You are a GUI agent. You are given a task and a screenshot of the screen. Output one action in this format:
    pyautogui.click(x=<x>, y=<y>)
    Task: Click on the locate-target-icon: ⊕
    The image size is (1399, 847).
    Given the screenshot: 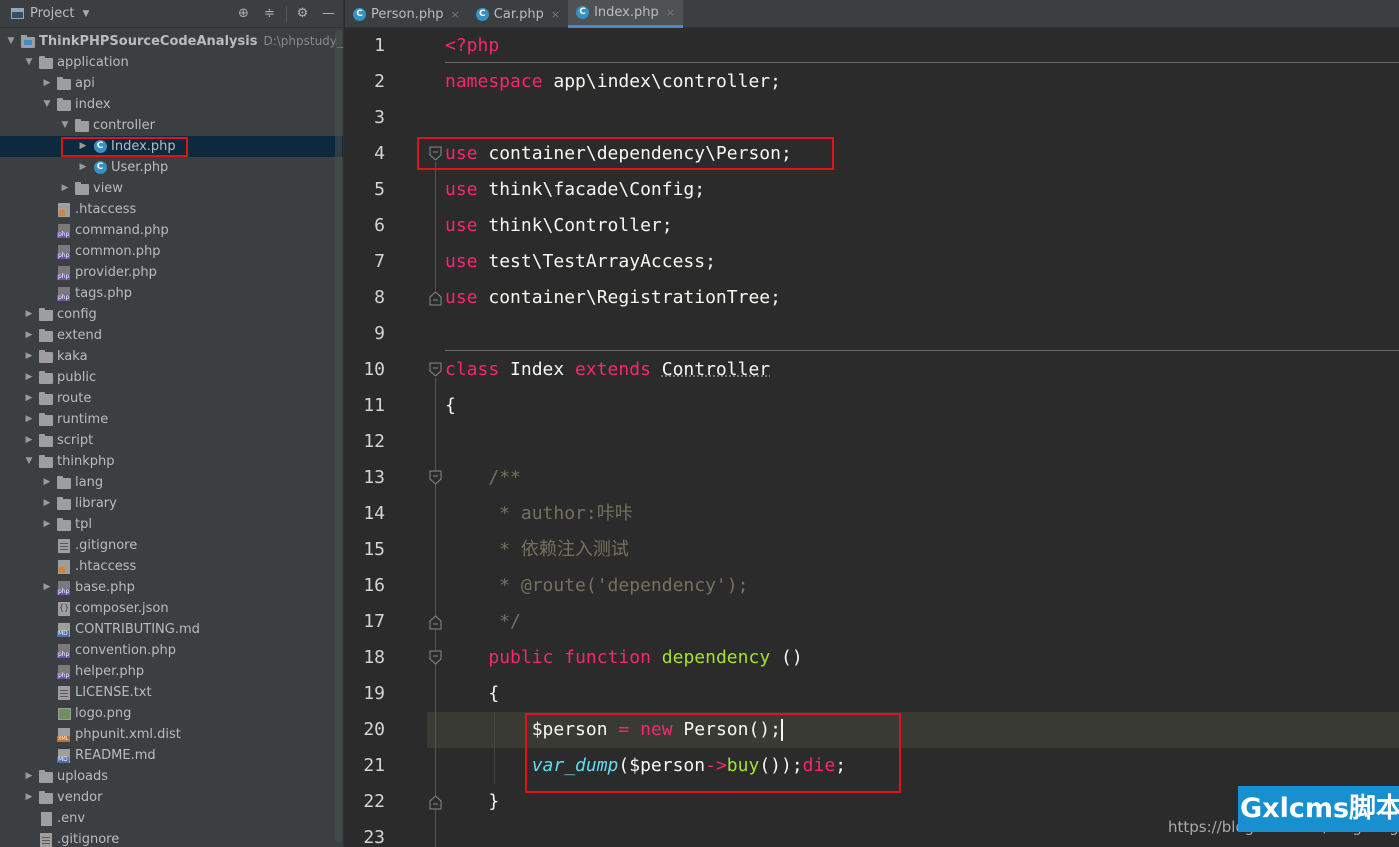 What is the action you would take?
    pyautogui.click(x=243, y=13)
    